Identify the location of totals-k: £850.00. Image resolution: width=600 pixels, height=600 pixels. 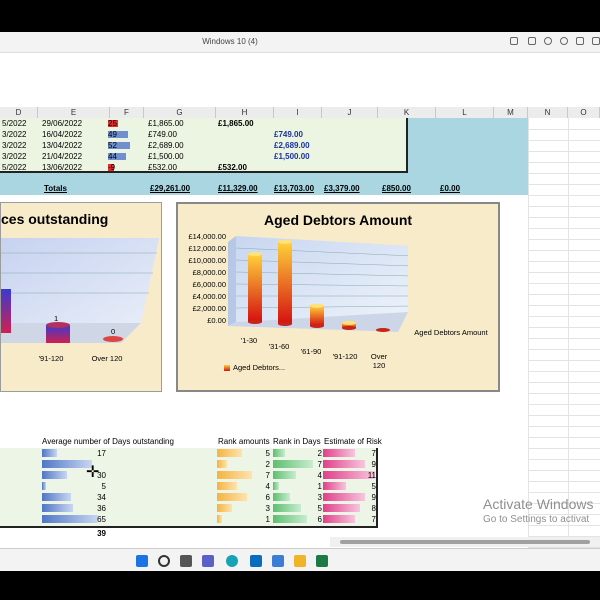
(396, 188).